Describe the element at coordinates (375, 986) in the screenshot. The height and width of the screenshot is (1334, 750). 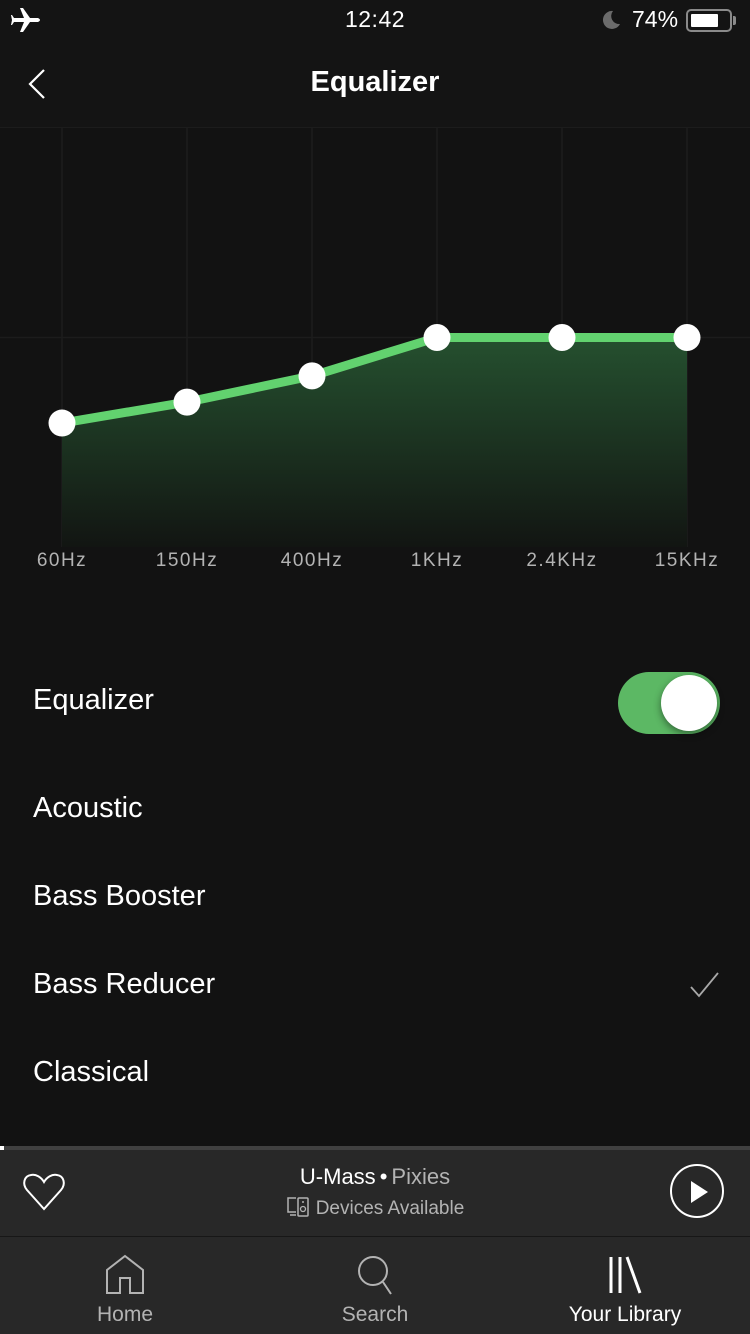
I see `preset-bass-reducer: Bass Reducer` at that location.